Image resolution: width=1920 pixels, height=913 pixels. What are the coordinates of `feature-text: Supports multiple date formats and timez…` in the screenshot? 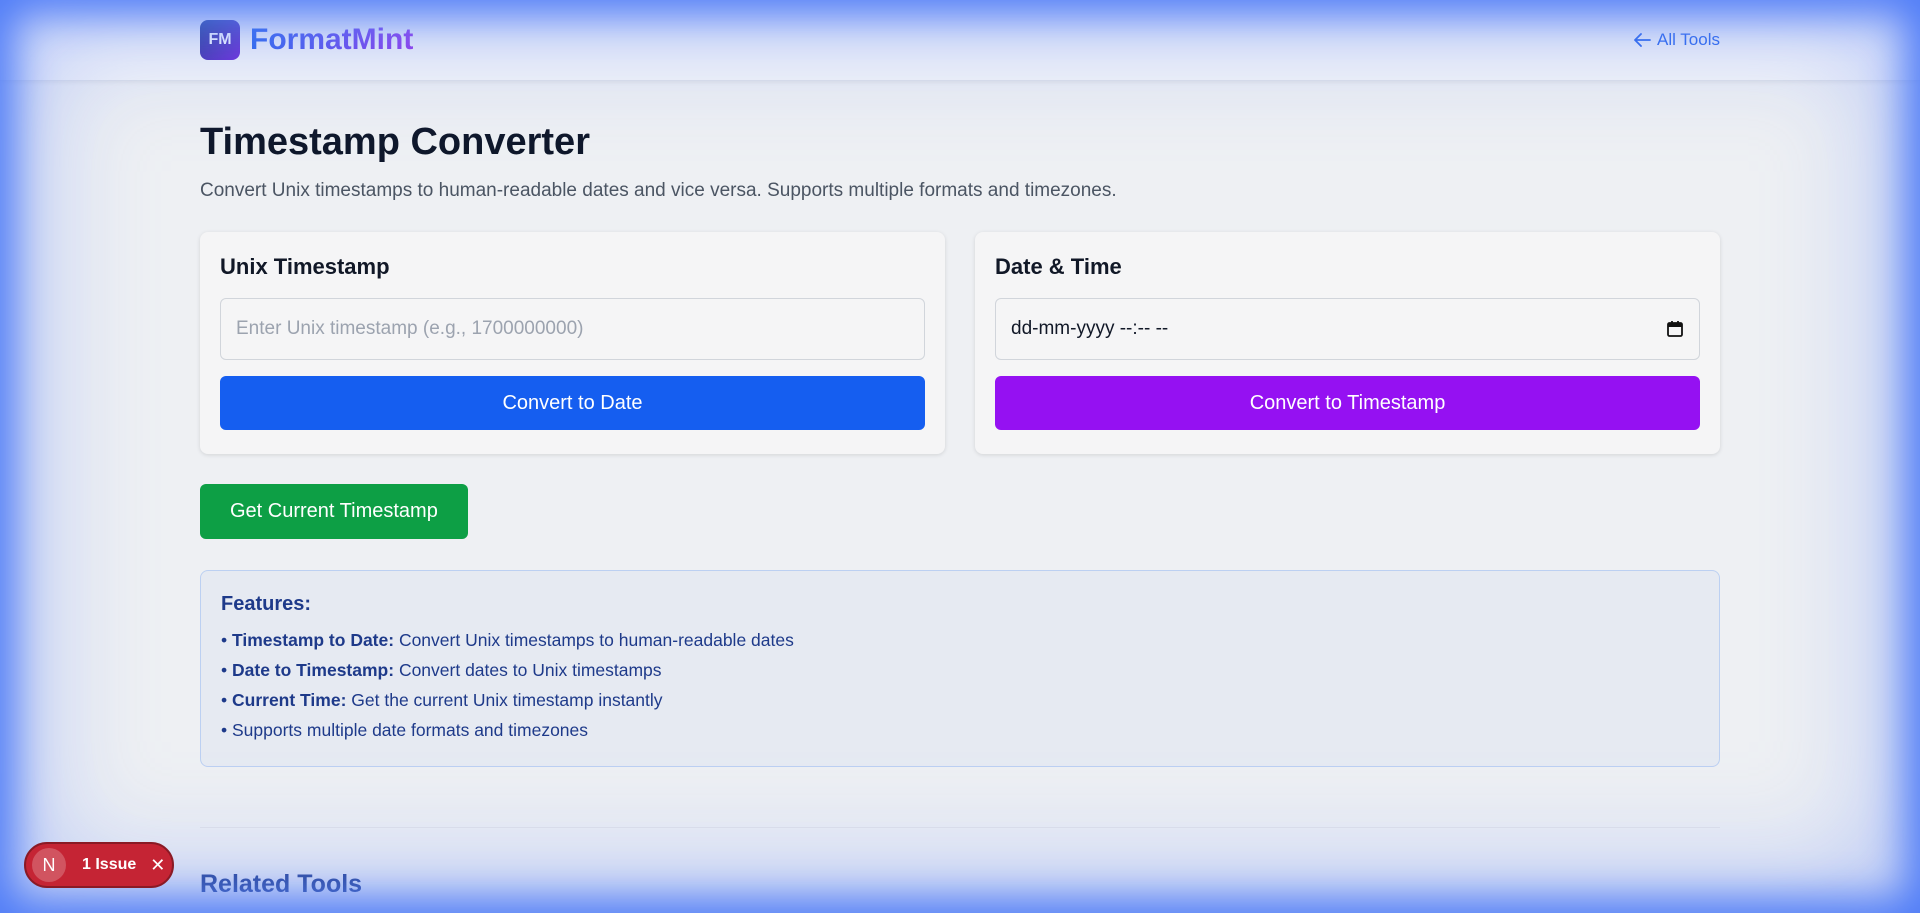 It's located at (410, 730).